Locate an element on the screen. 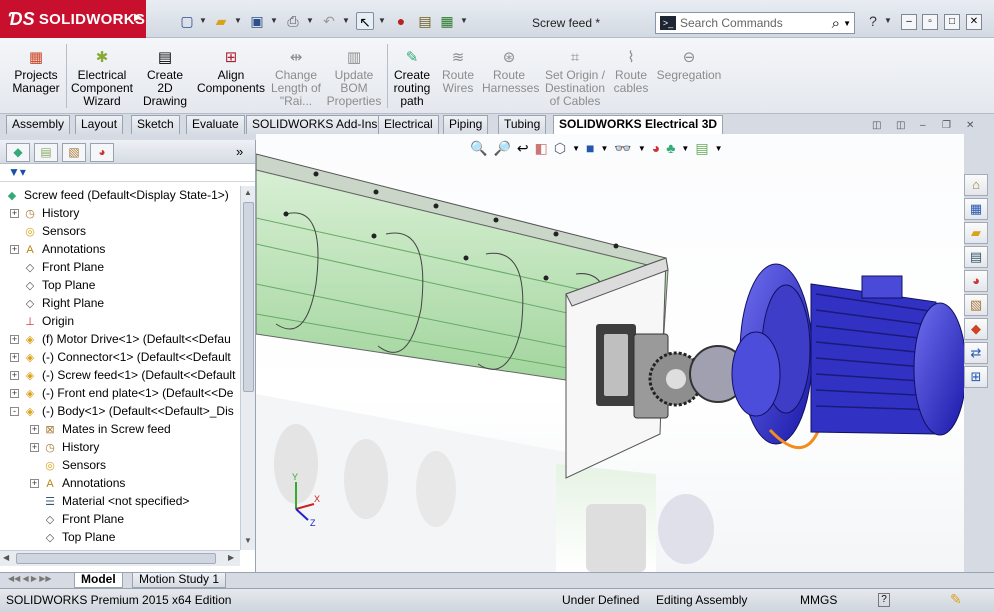 The height and width of the screenshot is (612, 994). create-routing-path-button: ✎ Create routing path is located at coordinates (412, 75).